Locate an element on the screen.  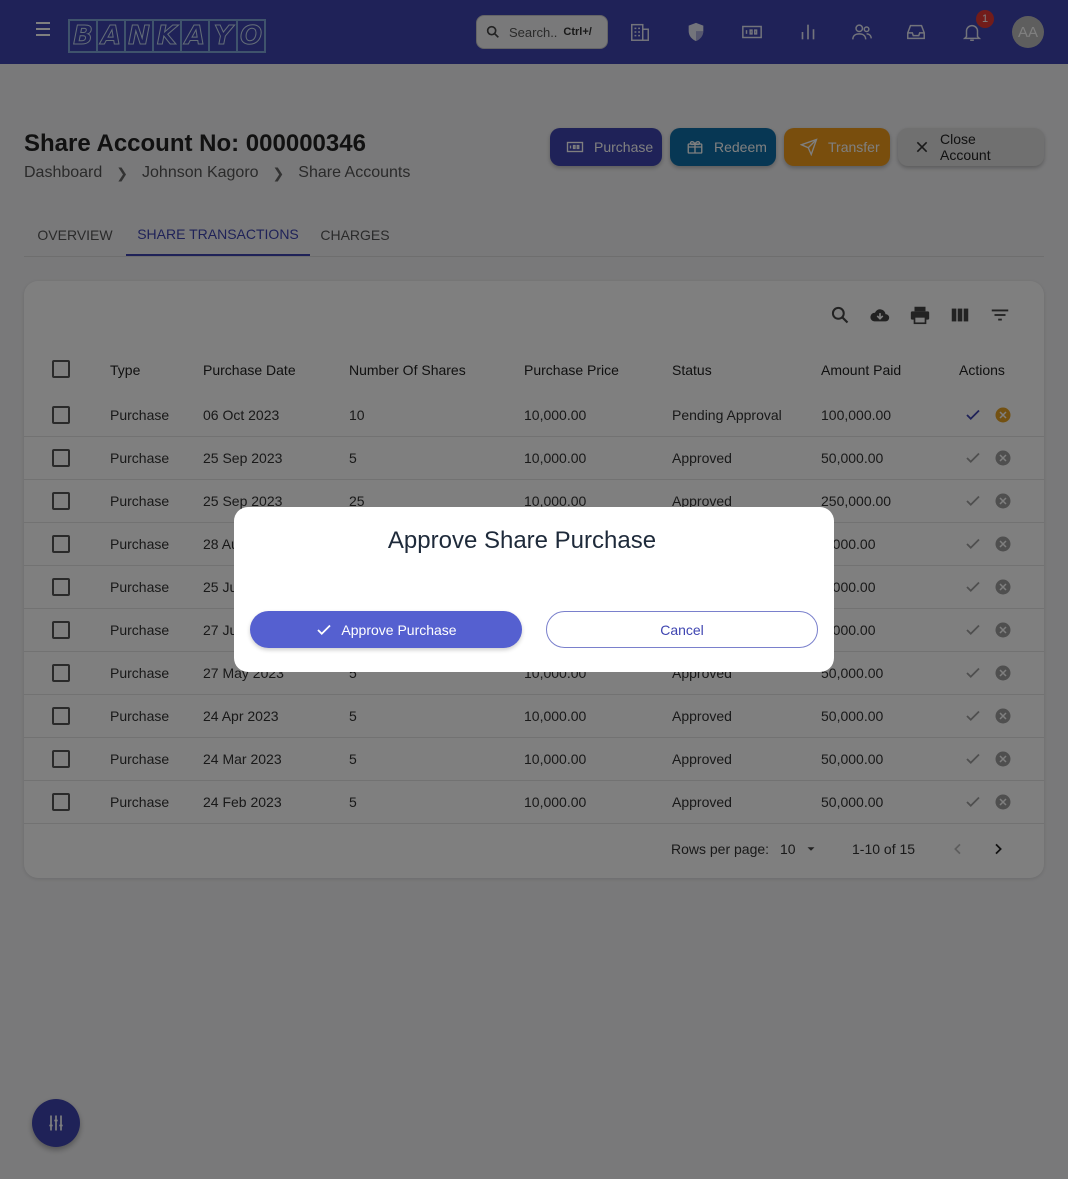
approve-purchase-label: Approve Purchase is located at coordinates (399, 629).